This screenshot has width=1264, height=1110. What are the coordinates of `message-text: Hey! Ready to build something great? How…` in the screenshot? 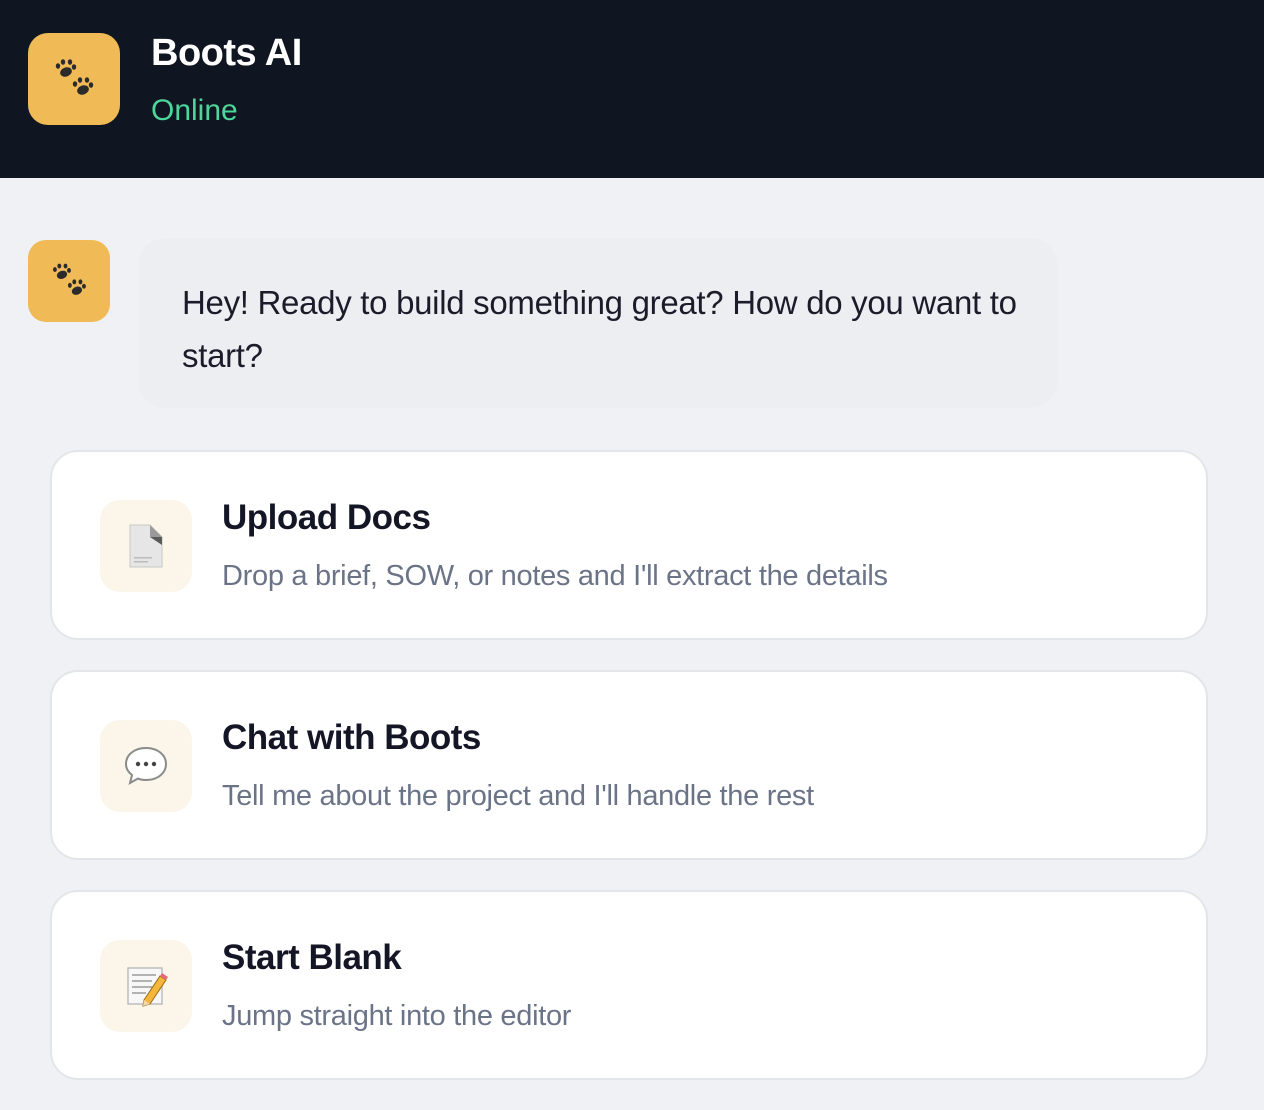 It's located at (599, 329).